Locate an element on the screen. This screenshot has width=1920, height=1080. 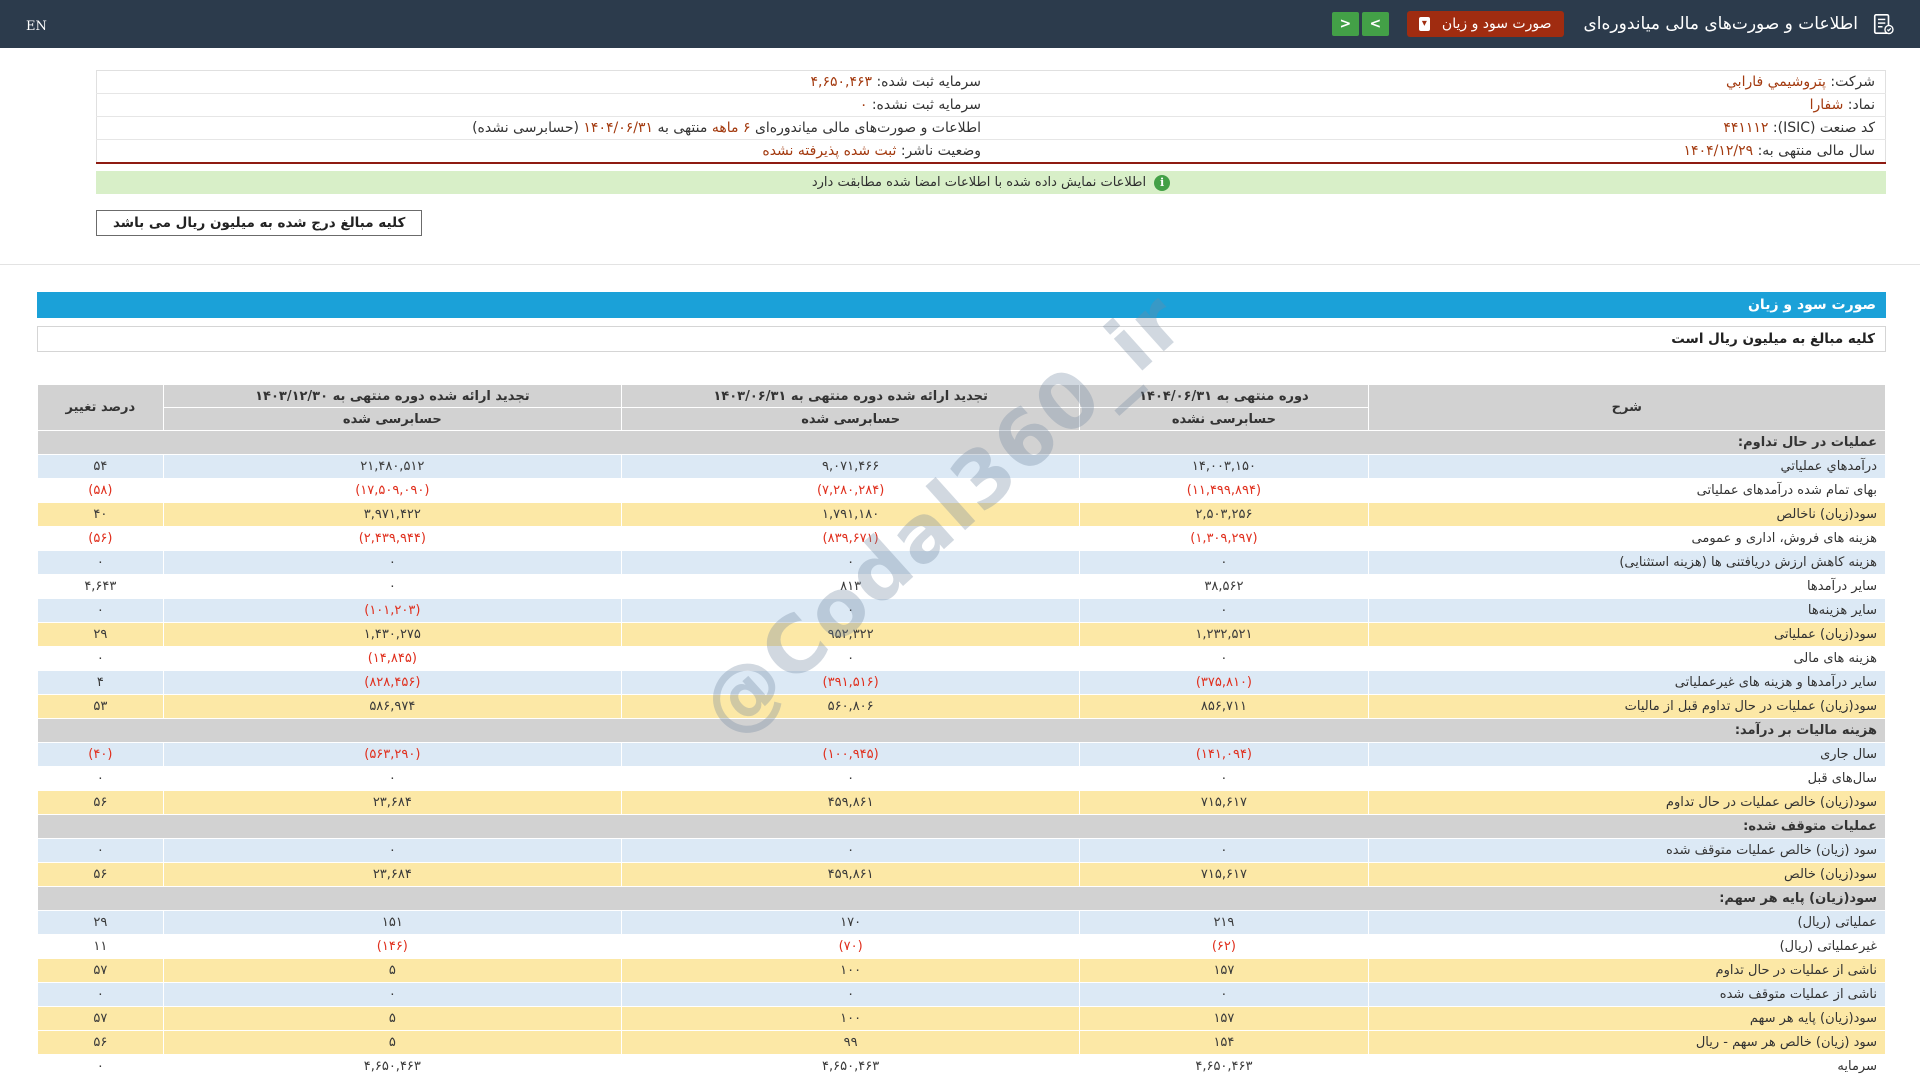
column-header-description: شرح is located at coordinates (1627, 407).